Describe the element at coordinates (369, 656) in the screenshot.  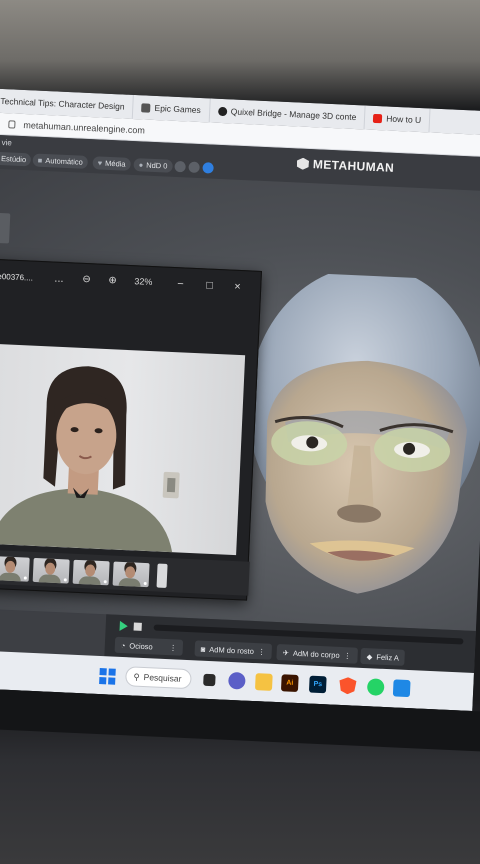
I see `expression-icon: ◆` at that location.